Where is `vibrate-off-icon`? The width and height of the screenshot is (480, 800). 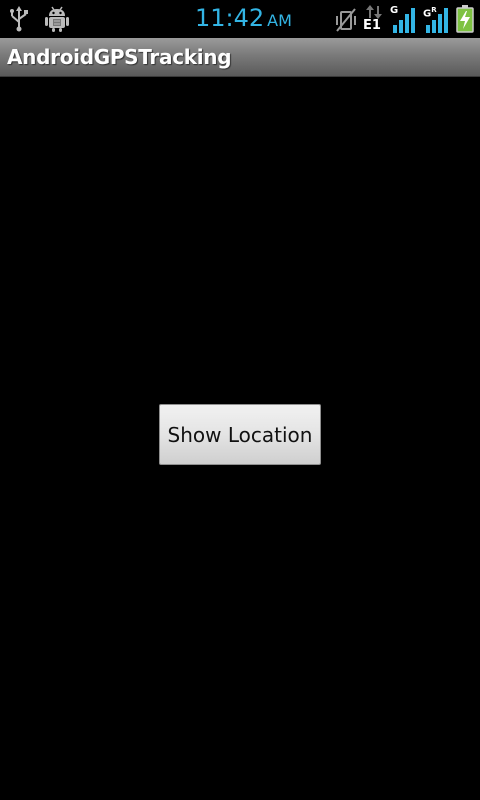
vibrate-off-icon is located at coordinates (346, 20).